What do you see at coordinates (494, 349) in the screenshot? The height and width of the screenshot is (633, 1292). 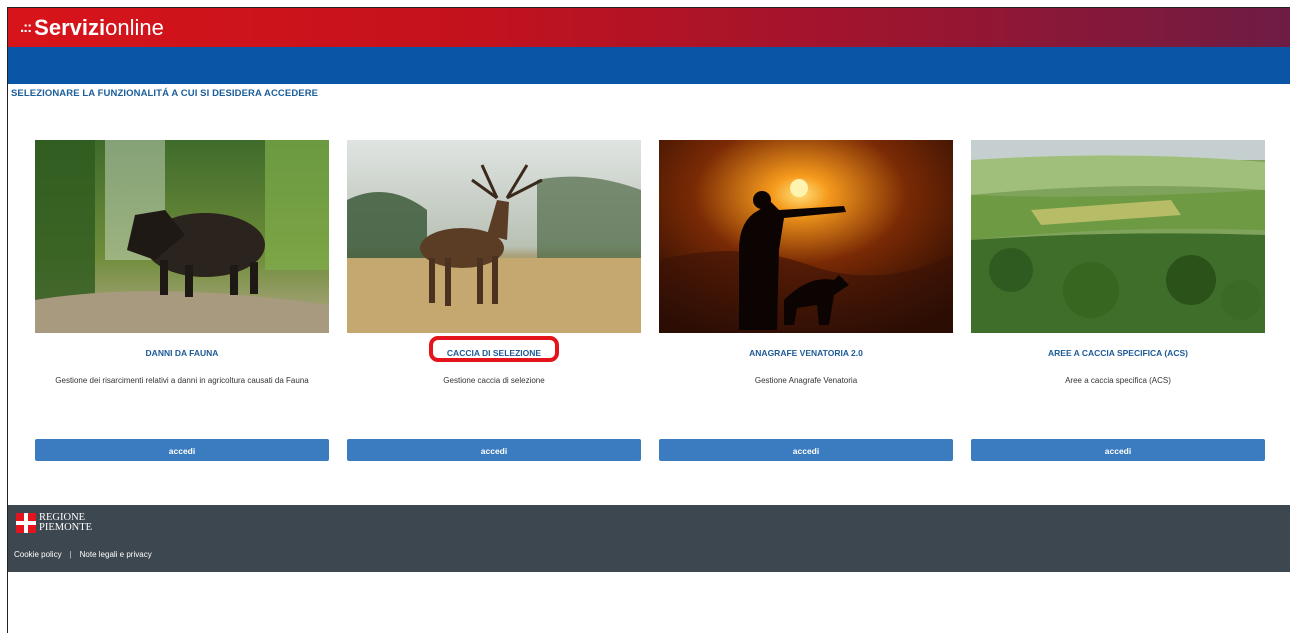 I see `highlight-annotation` at bounding box center [494, 349].